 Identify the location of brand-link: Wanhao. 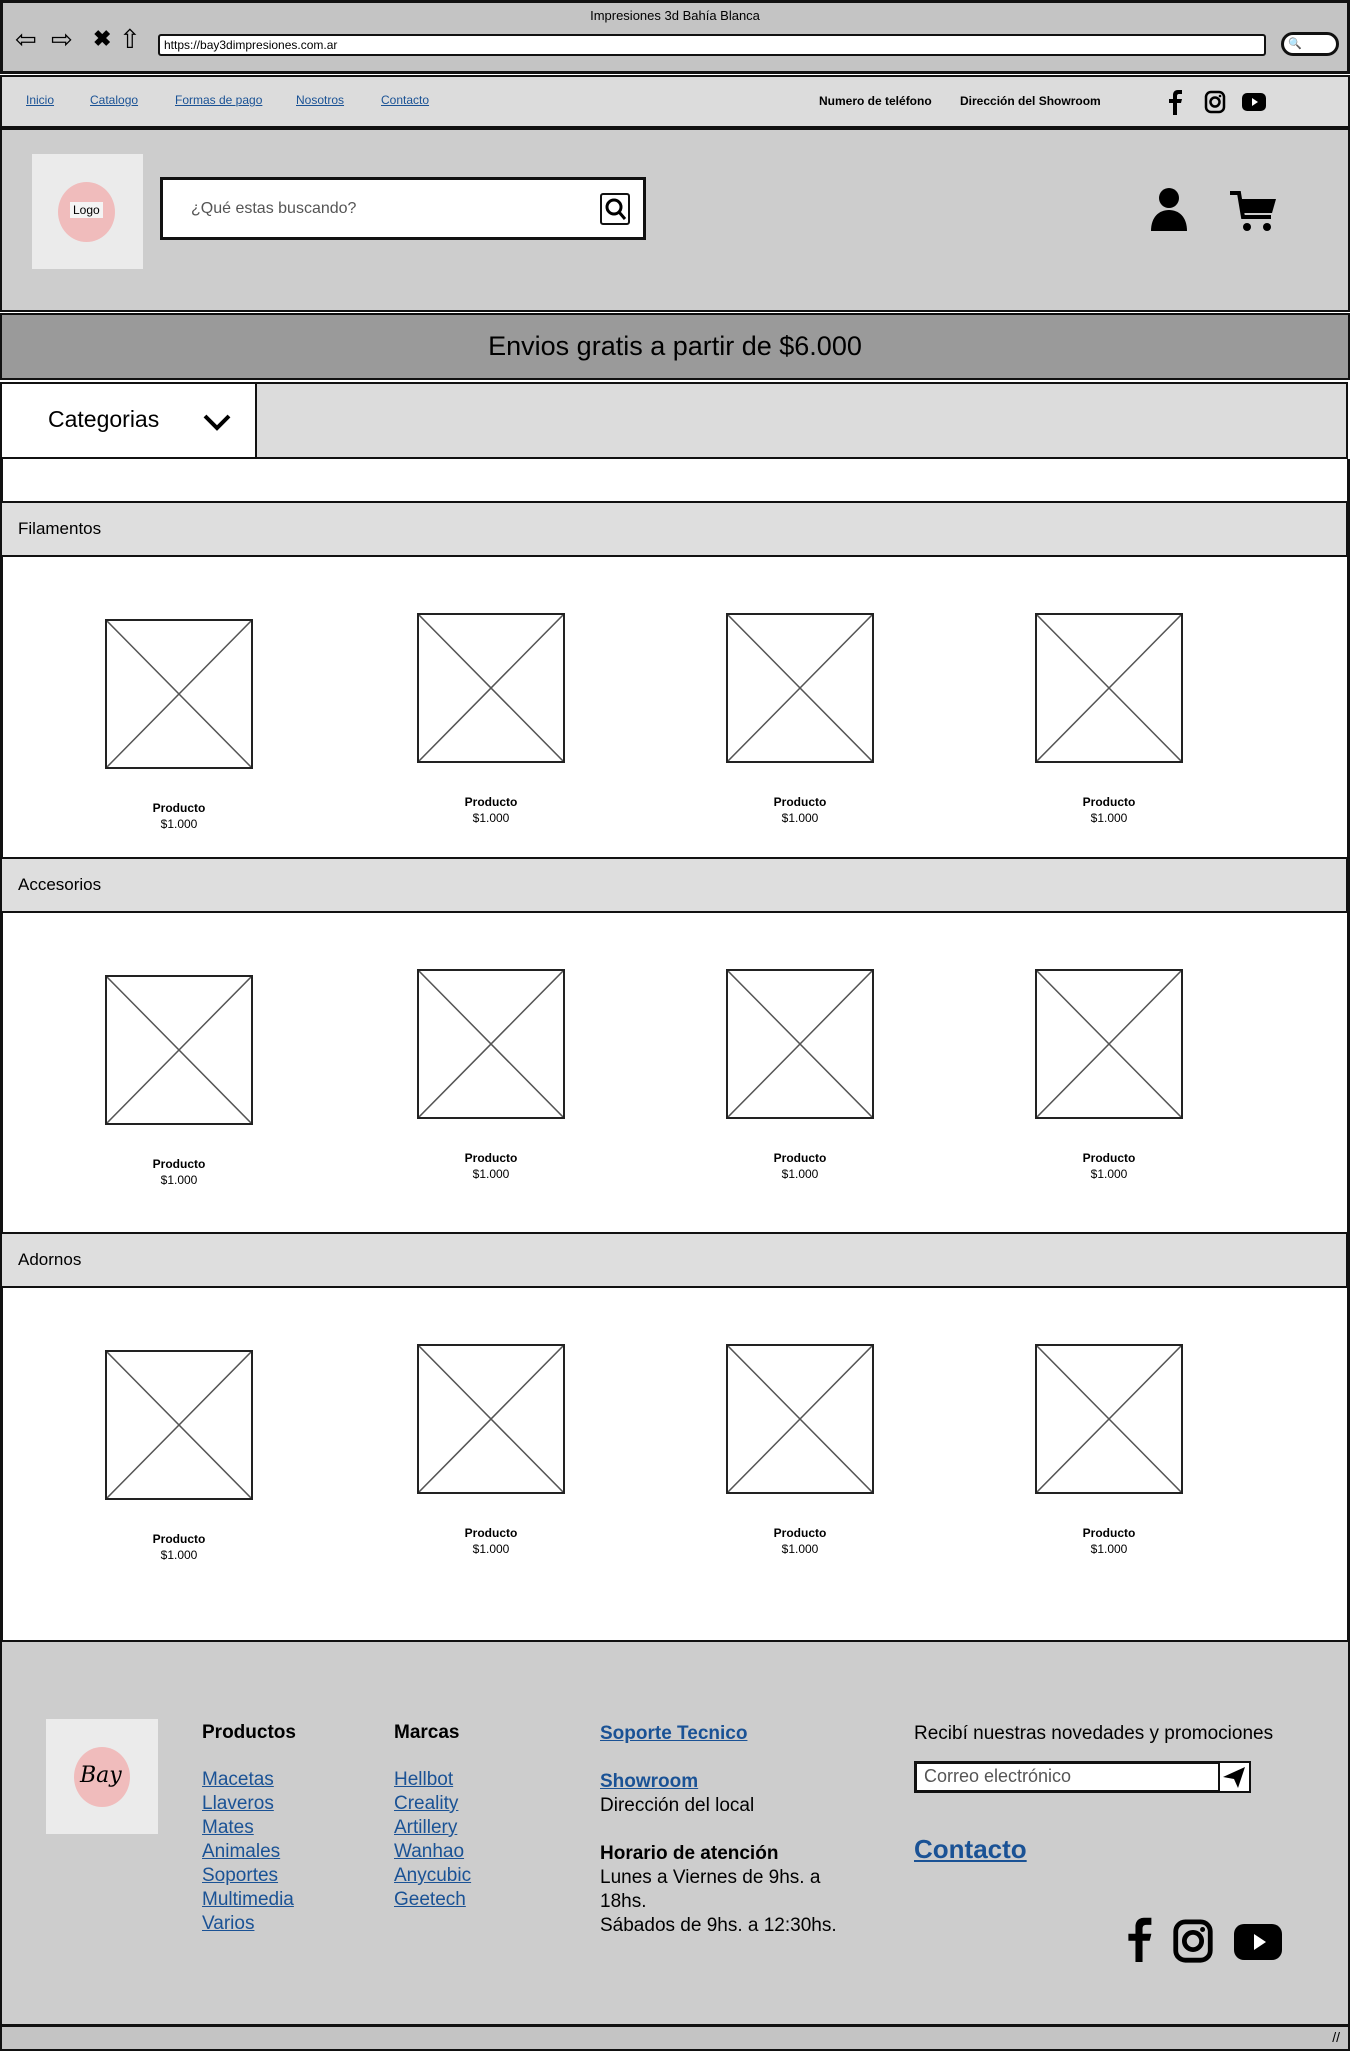
(432, 1852).